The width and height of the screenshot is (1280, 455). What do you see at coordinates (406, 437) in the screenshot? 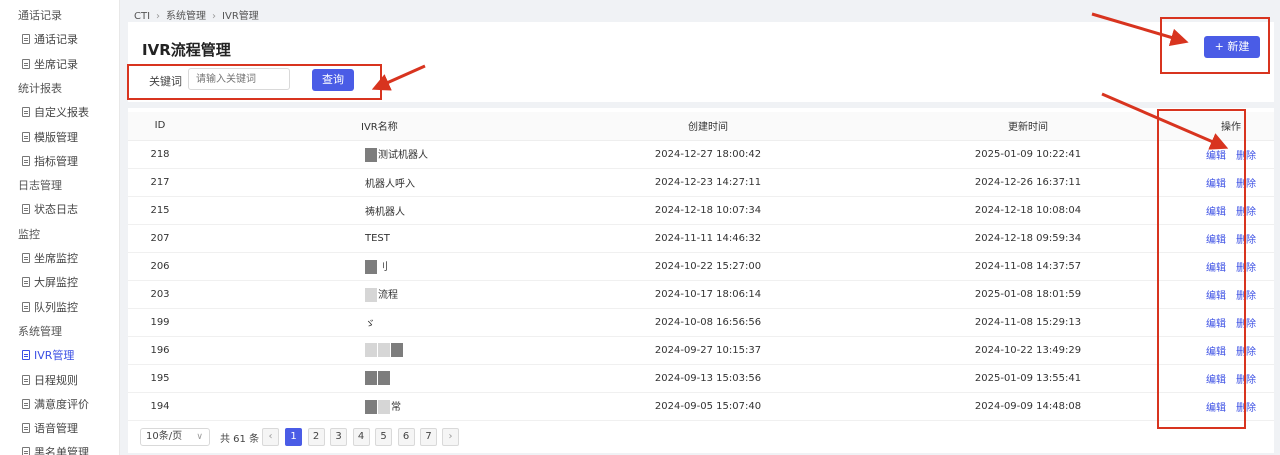
I see `page-button: 6` at bounding box center [406, 437].